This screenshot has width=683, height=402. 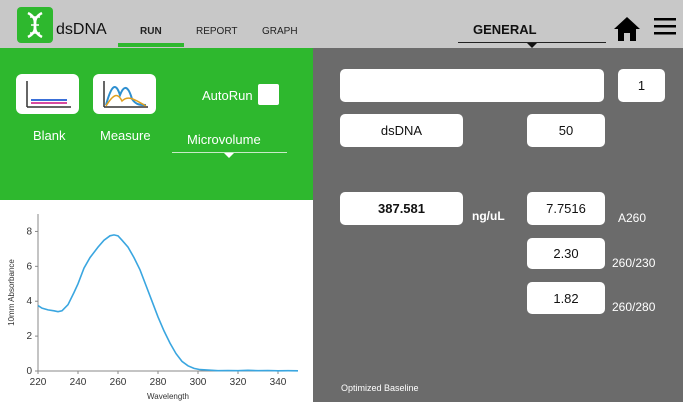 What do you see at coordinates (224, 139) in the screenshot?
I see `volume-mode-dropdown: Microvolume` at bounding box center [224, 139].